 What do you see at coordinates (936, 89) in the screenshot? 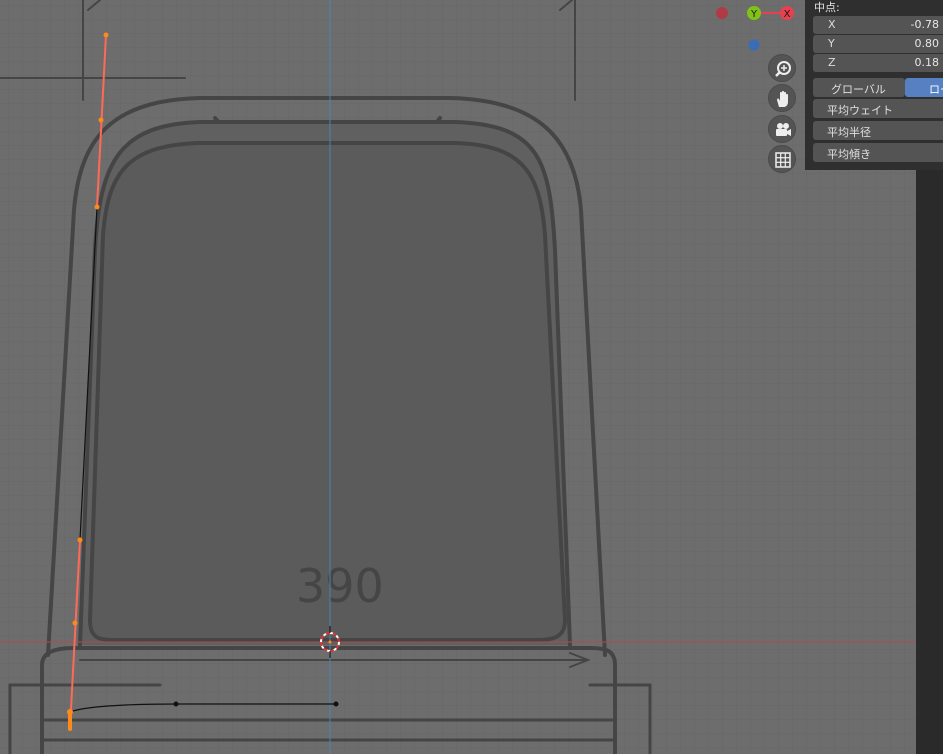
I see `local-label: ロー` at bounding box center [936, 89].